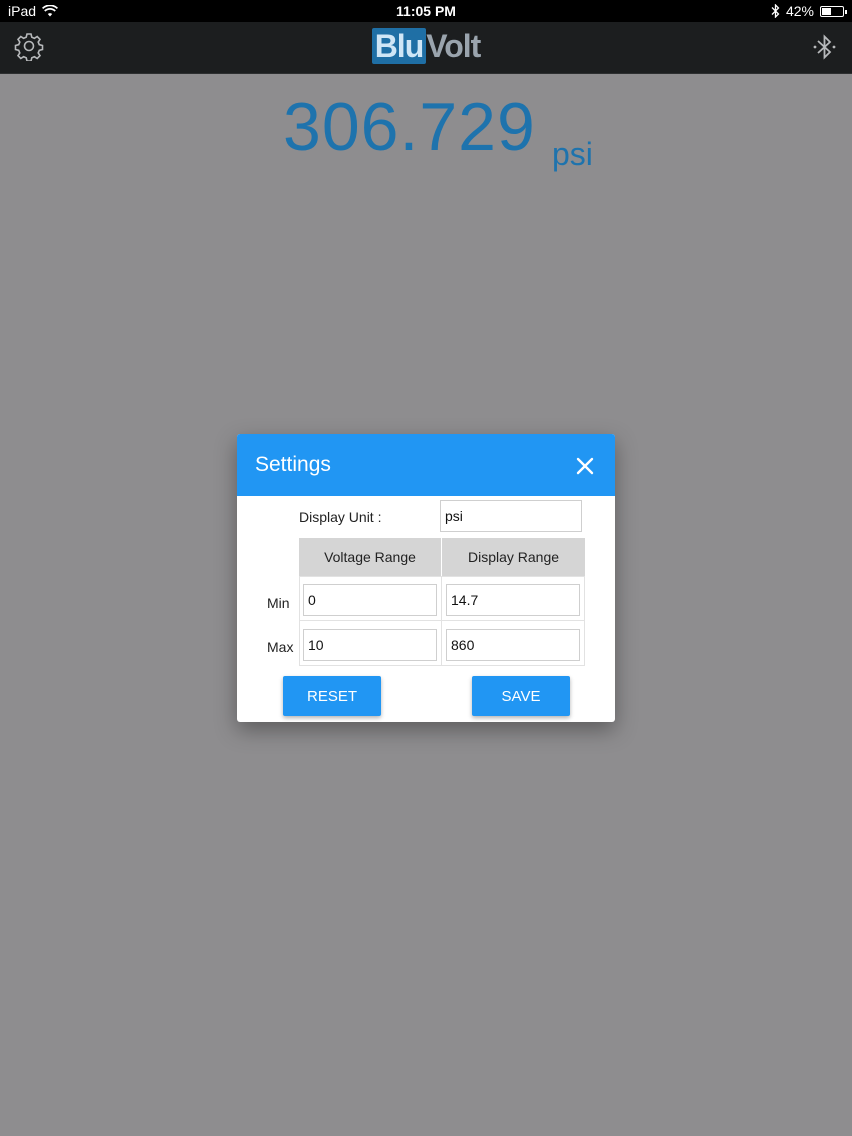 This screenshot has height=1136, width=852. I want to click on bluetooth-status-icon, so click(775, 11).